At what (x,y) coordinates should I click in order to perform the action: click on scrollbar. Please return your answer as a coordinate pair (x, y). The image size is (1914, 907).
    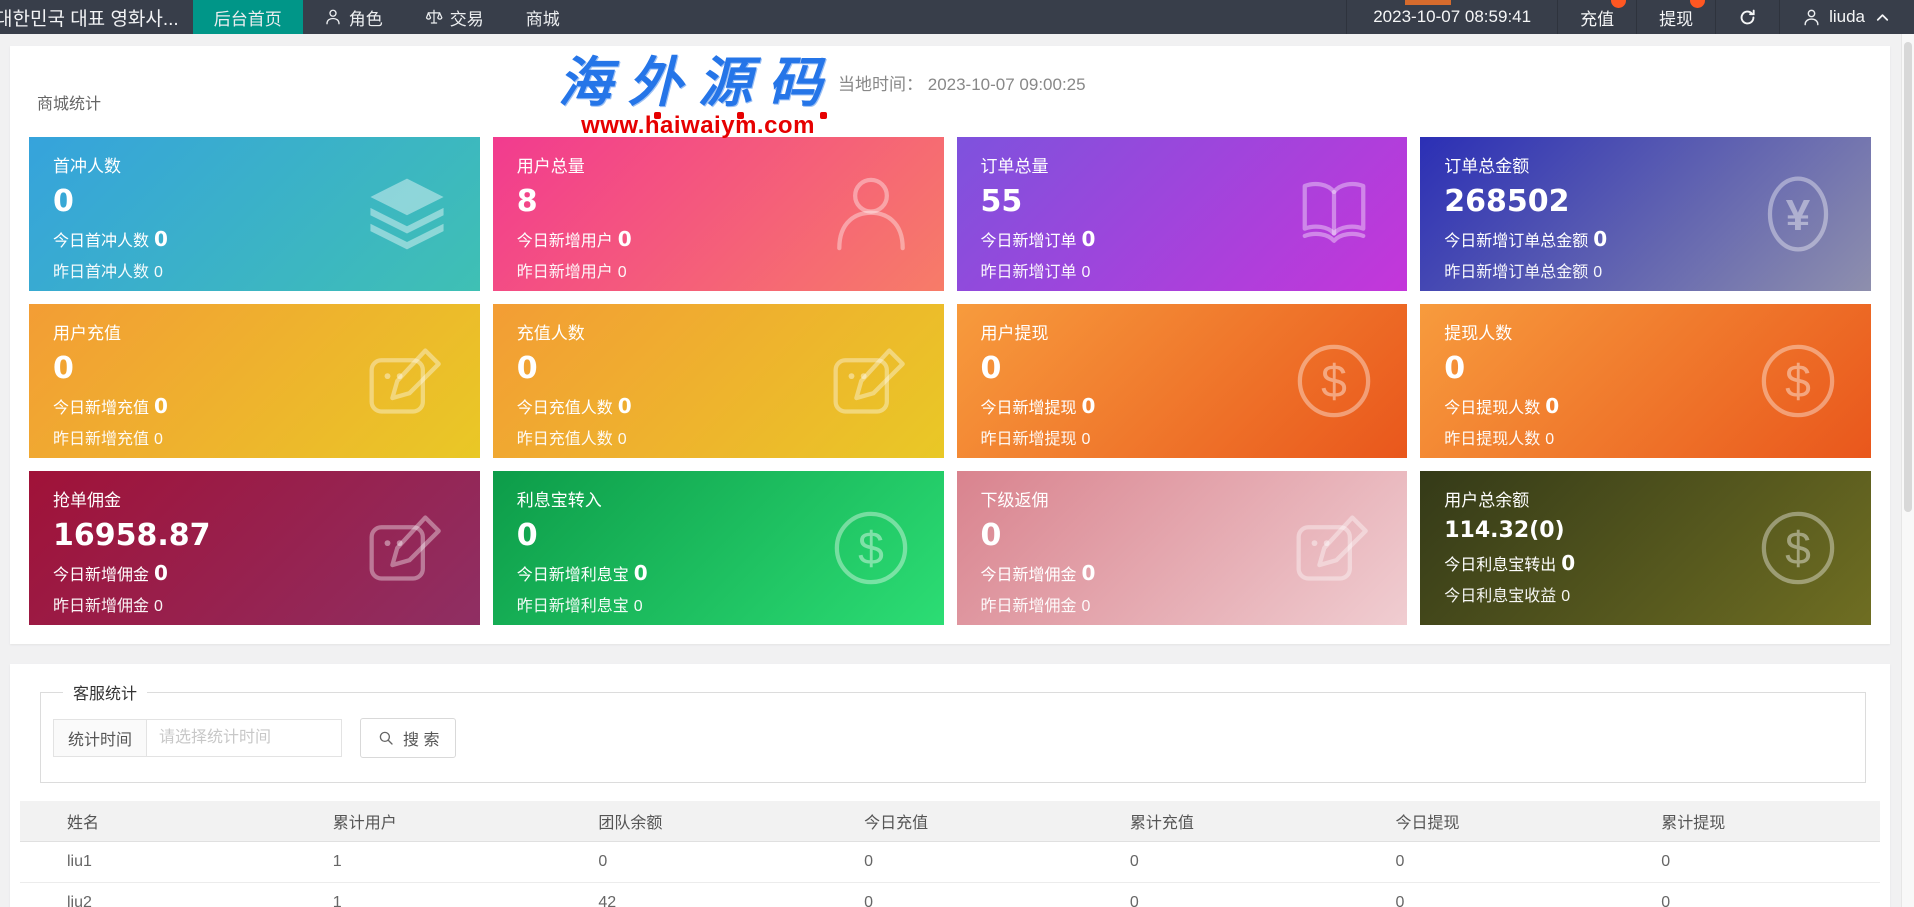
    Looking at the image, I should click on (1907, 470).